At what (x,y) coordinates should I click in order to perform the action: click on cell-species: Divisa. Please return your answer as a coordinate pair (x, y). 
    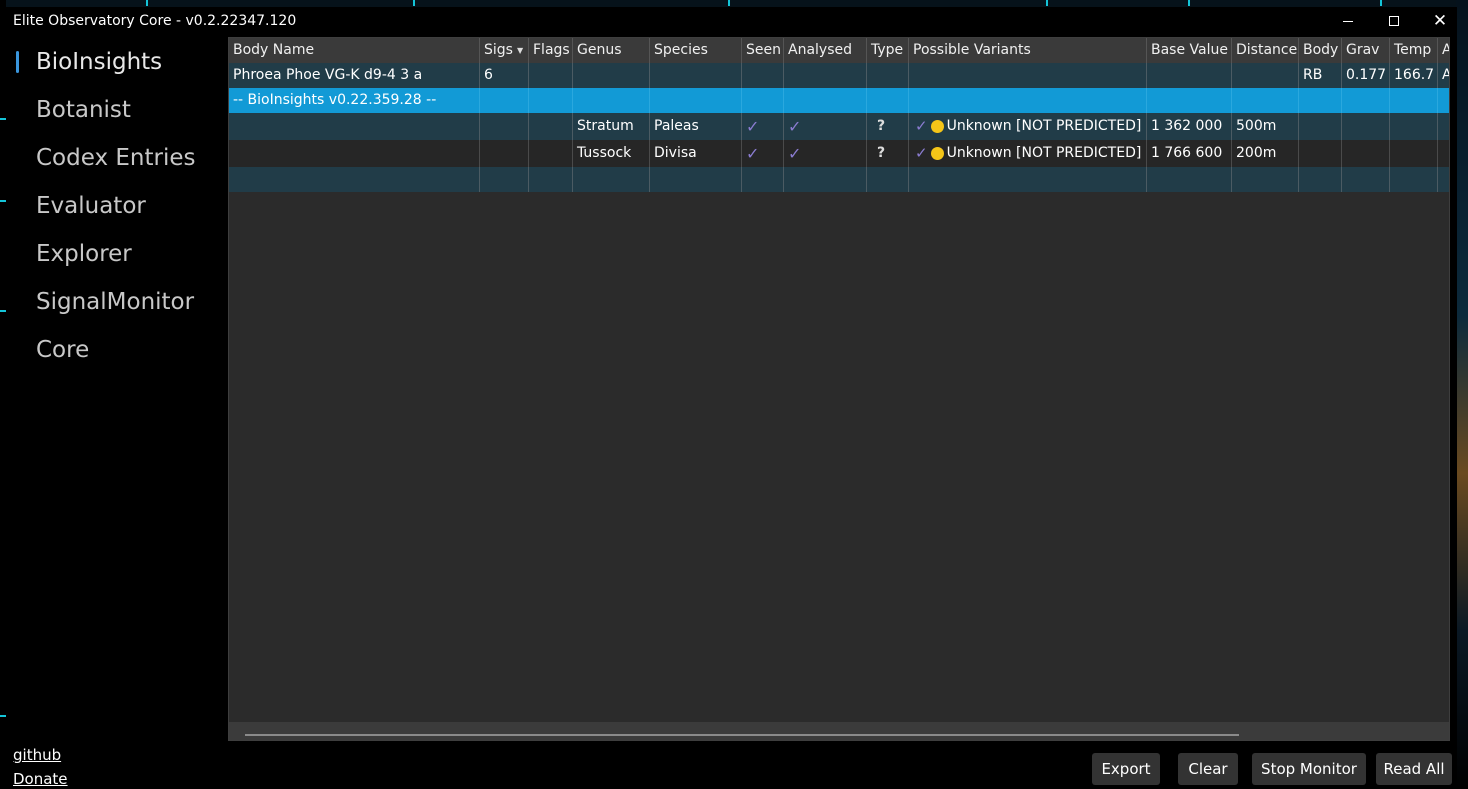
    Looking at the image, I should click on (696, 153).